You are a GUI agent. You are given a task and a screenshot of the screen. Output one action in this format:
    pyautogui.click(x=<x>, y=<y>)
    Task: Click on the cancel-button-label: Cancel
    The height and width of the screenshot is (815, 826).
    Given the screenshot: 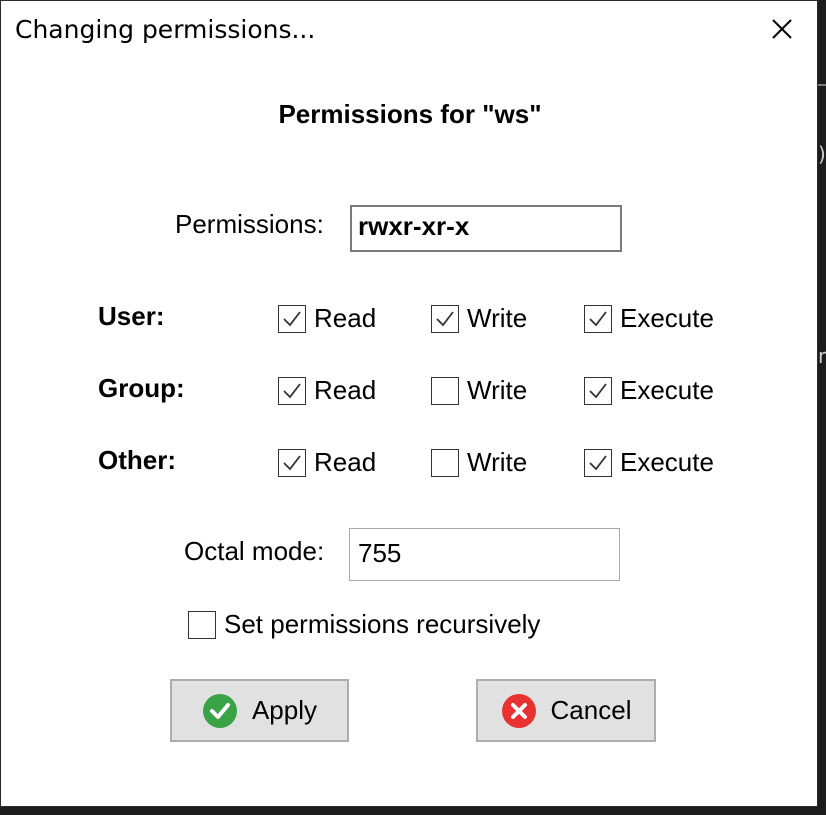 What is the action you would take?
    pyautogui.click(x=591, y=710)
    